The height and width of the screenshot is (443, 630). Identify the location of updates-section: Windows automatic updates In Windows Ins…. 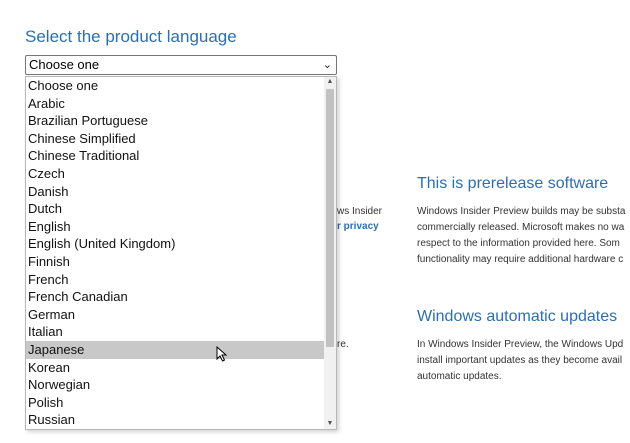
(523, 346).